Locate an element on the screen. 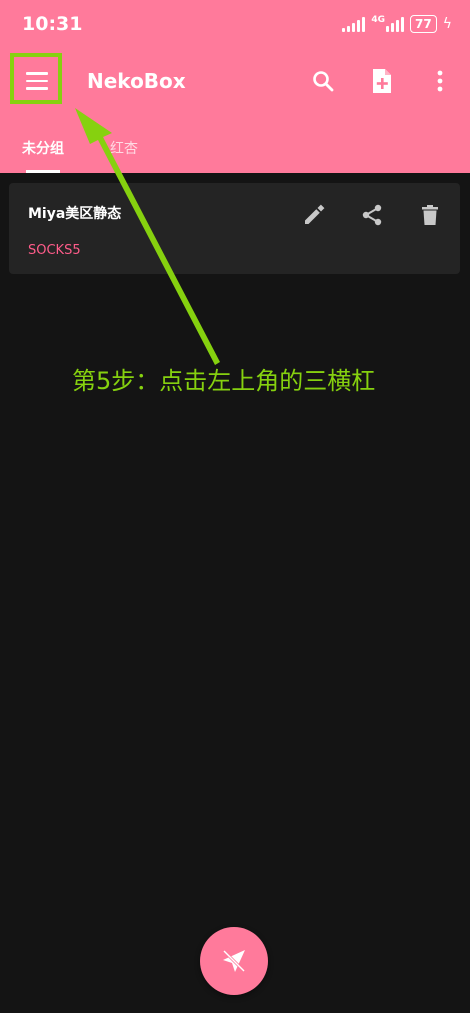 The width and height of the screenshot is (470, 1013). add-file-icon is located at coordinates (382, 81).